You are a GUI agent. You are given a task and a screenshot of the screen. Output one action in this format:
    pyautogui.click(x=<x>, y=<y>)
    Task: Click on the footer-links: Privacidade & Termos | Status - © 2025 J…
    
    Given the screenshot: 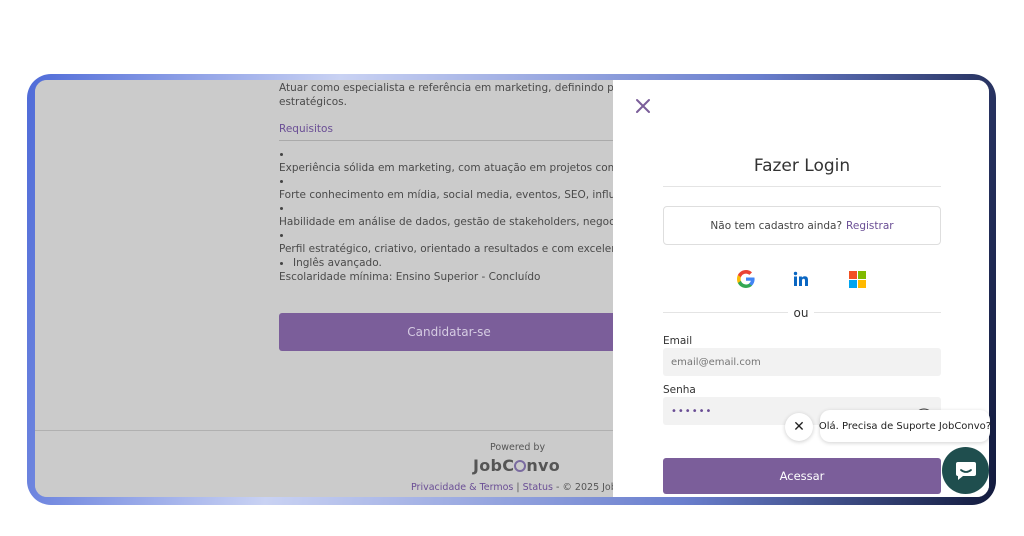 What is the action you would take?
    pyautogui.click(x=526, y=487)
    